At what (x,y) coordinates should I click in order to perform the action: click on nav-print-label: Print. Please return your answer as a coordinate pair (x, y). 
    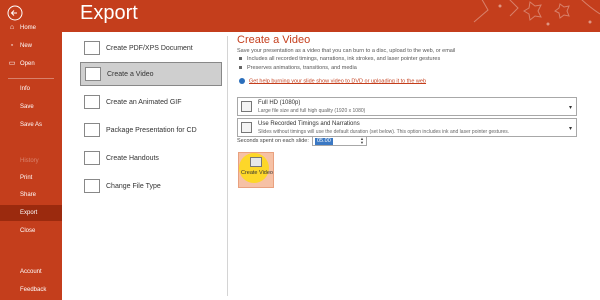
    Looking at the image, I should click on (26, 178).